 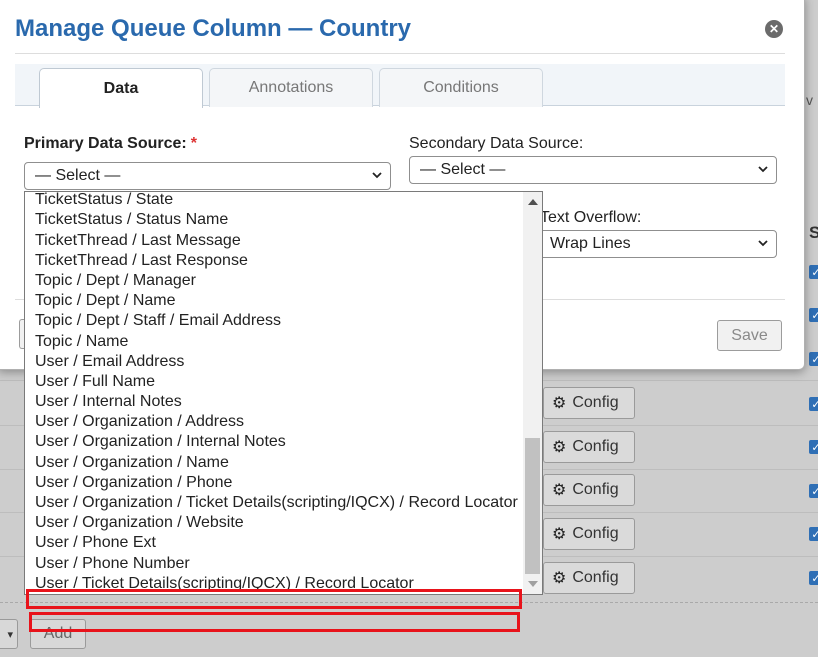 I want to click on dropdown-option: Topic / Dept / Staff / Email Address, so click(x=158, y=321).